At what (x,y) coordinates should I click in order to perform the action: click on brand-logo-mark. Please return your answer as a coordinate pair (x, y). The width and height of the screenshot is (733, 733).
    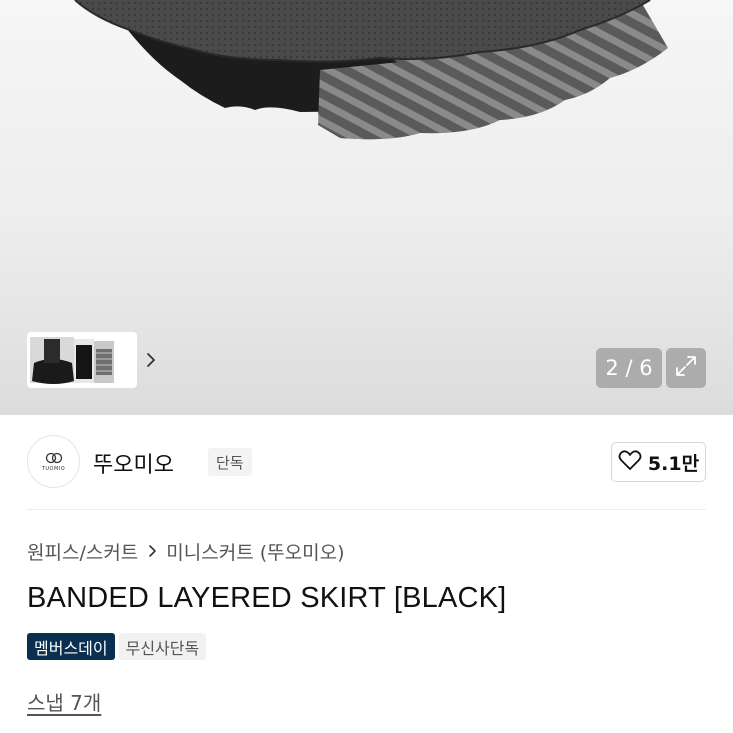
    Looking at the image, I should click on (53, 457).